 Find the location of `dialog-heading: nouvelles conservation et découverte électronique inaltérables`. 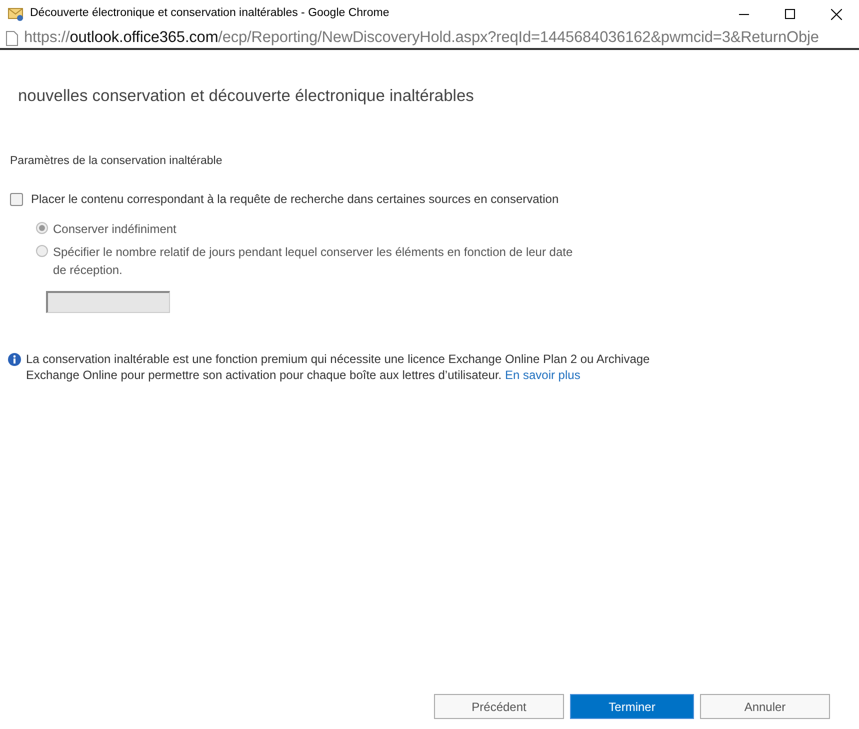

dialog-heading: nouvelles conservation et découverte électronique inaltérables is located at coordinates (246, 96).